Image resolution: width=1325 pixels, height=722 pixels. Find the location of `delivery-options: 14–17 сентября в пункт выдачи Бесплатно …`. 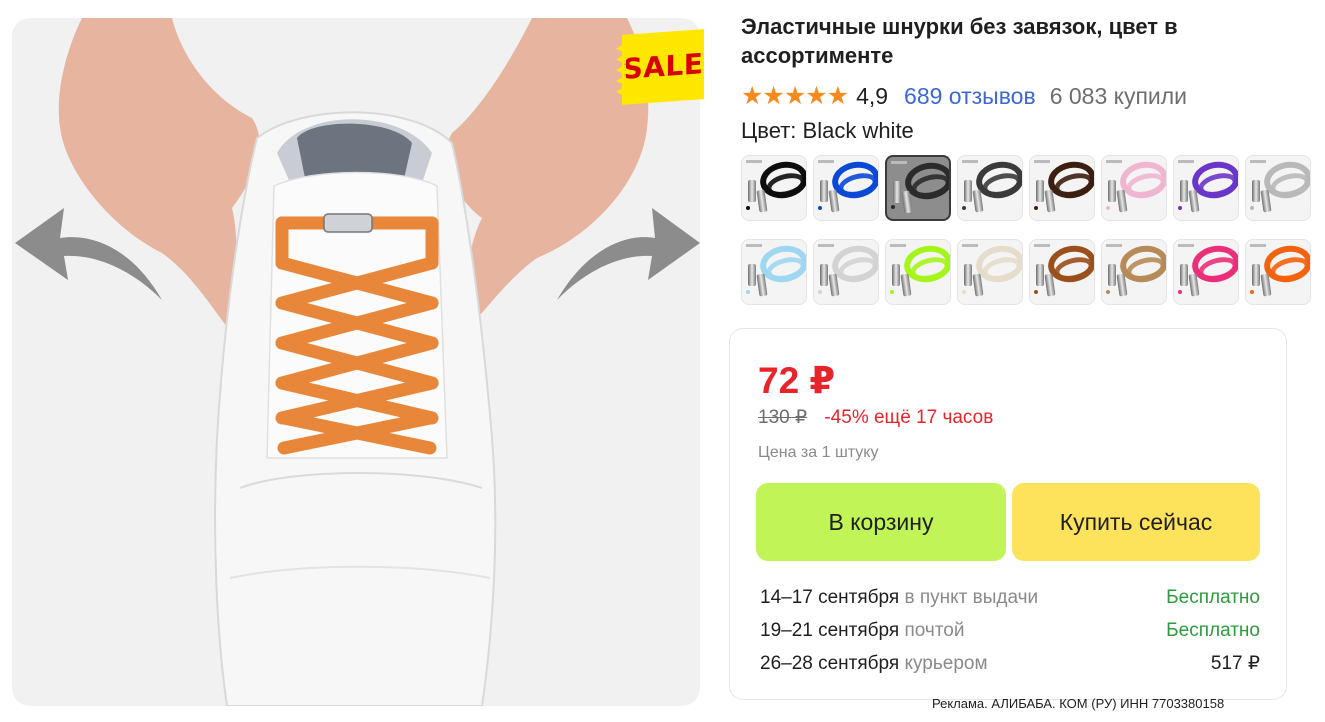

delivery-options: 14–17 сентября в пункт выдачи Бесплатно … is located at coordinates (1010, 630).